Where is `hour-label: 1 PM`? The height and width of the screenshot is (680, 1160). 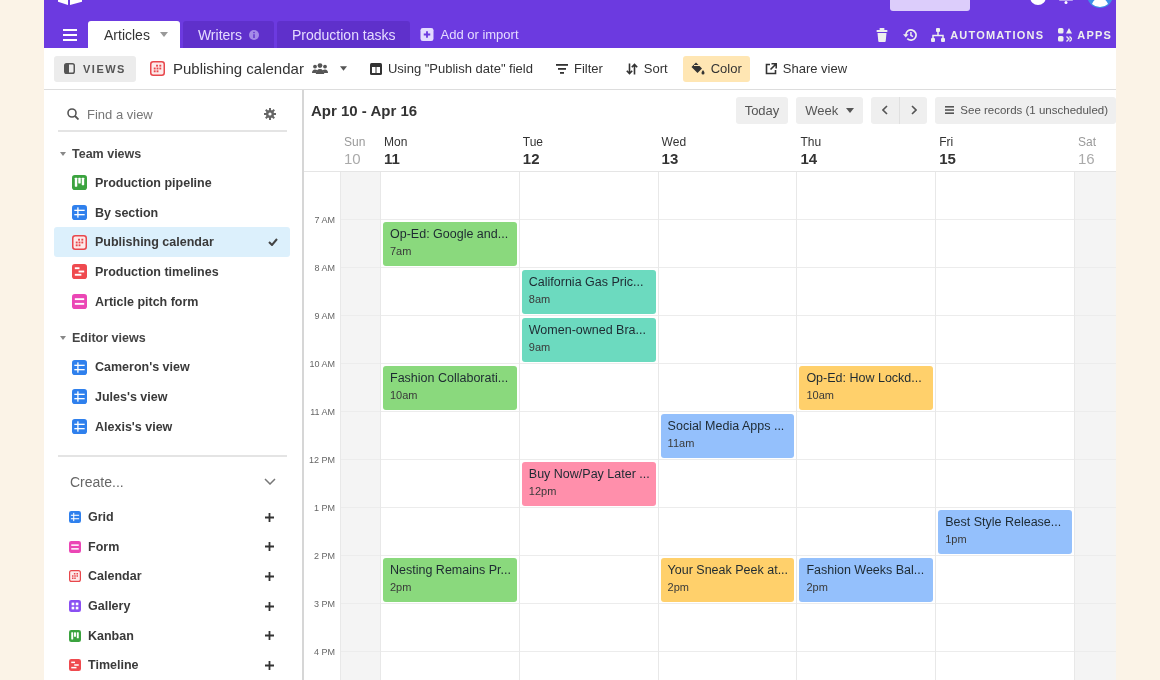
hour-label: 1 PM is located at coordinates (324, 508).